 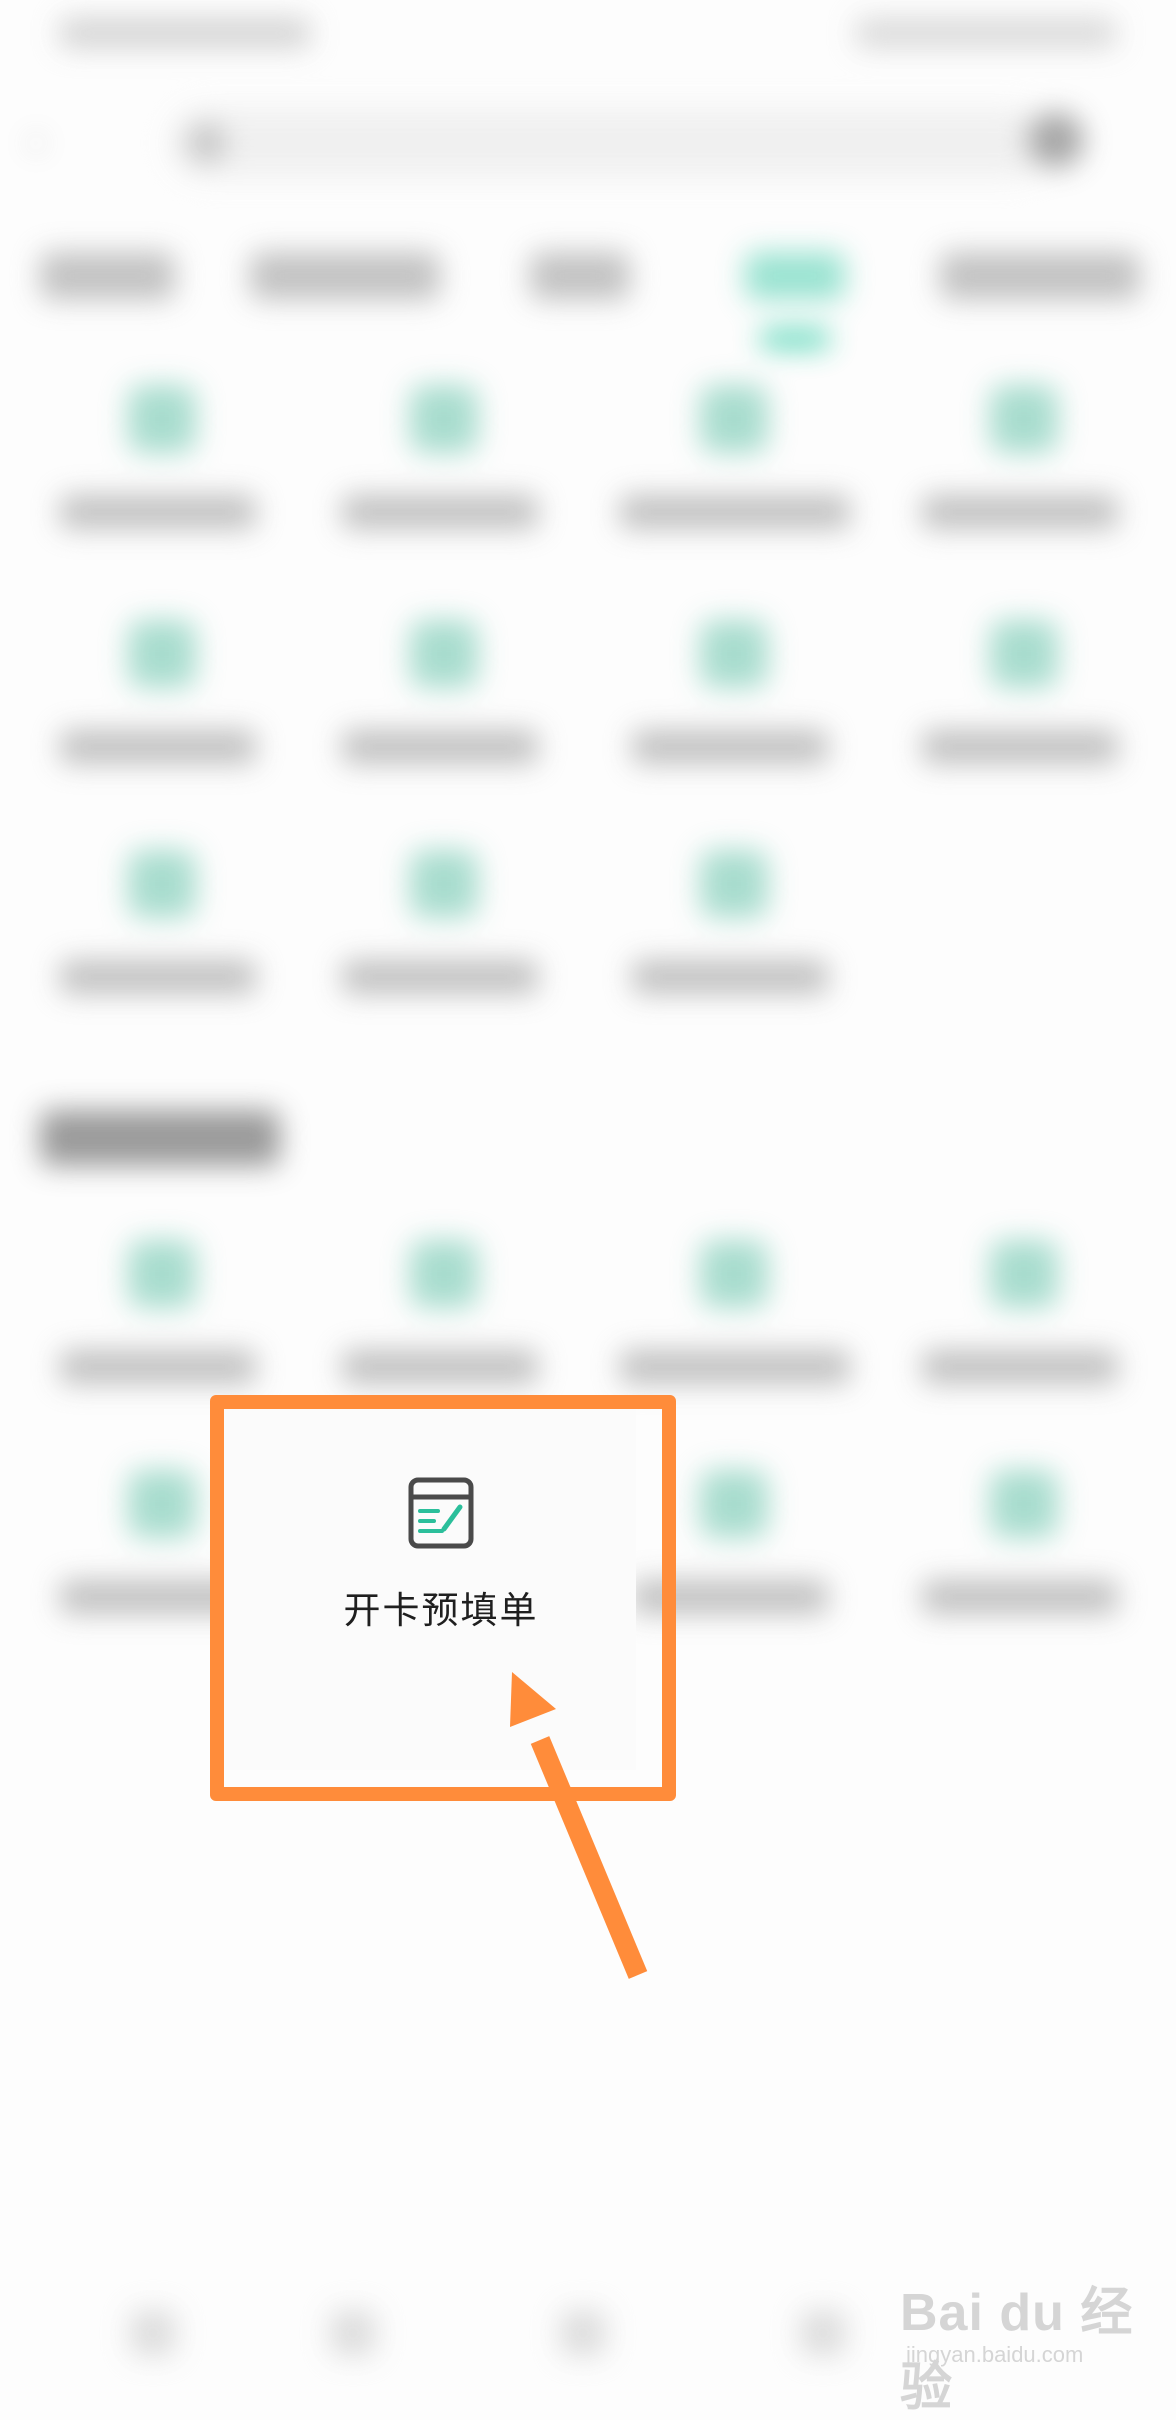 I want to click on watermark: Bai du 经验 jingyan.baidu.com, so click(x=1030, y=2343).